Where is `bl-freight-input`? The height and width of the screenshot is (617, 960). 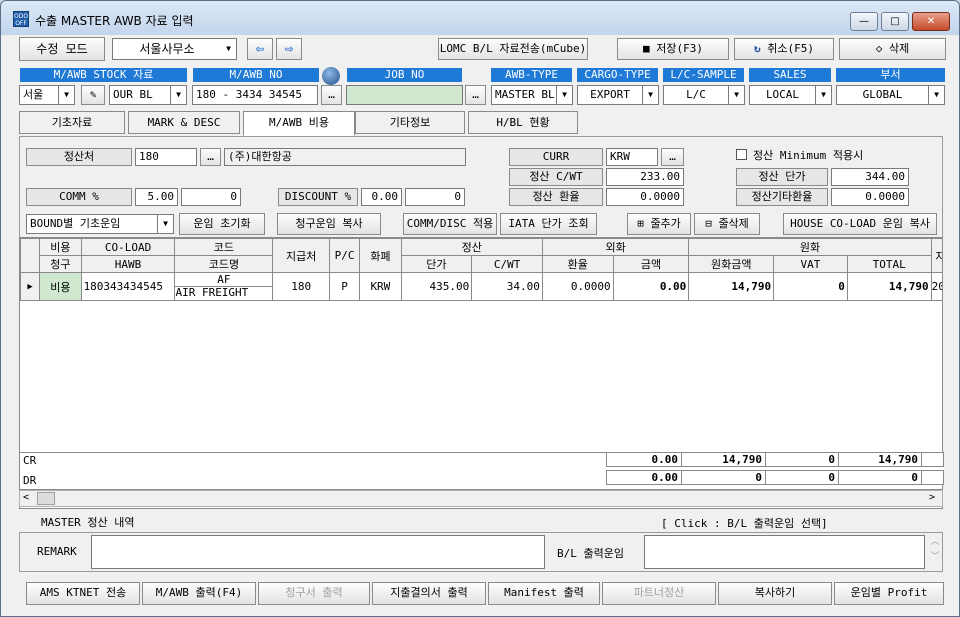
bl-freight-input is located at coordinates (784, 552).